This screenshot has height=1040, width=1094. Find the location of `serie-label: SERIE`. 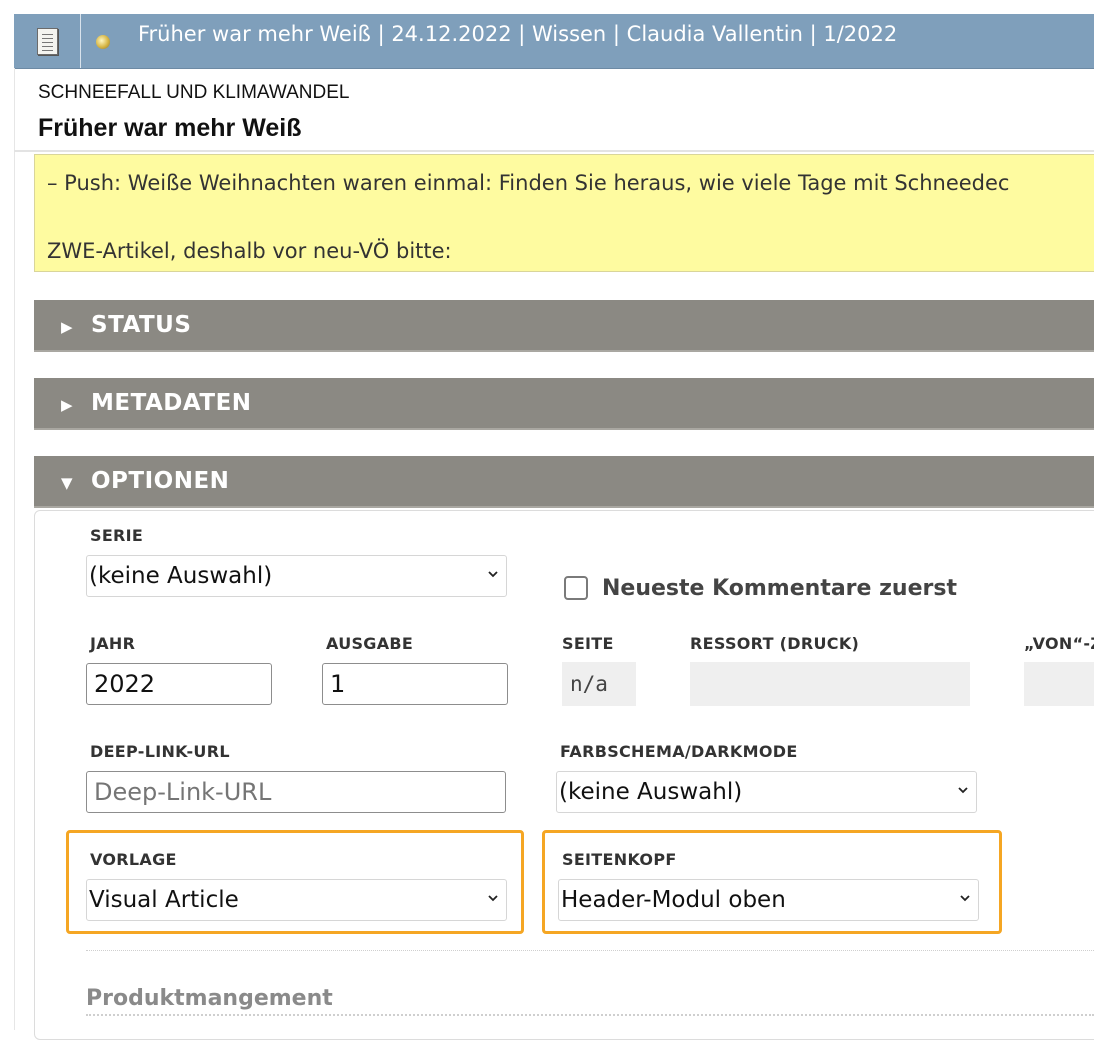

serie-label: SERIE is located at coordinates (117, 535).